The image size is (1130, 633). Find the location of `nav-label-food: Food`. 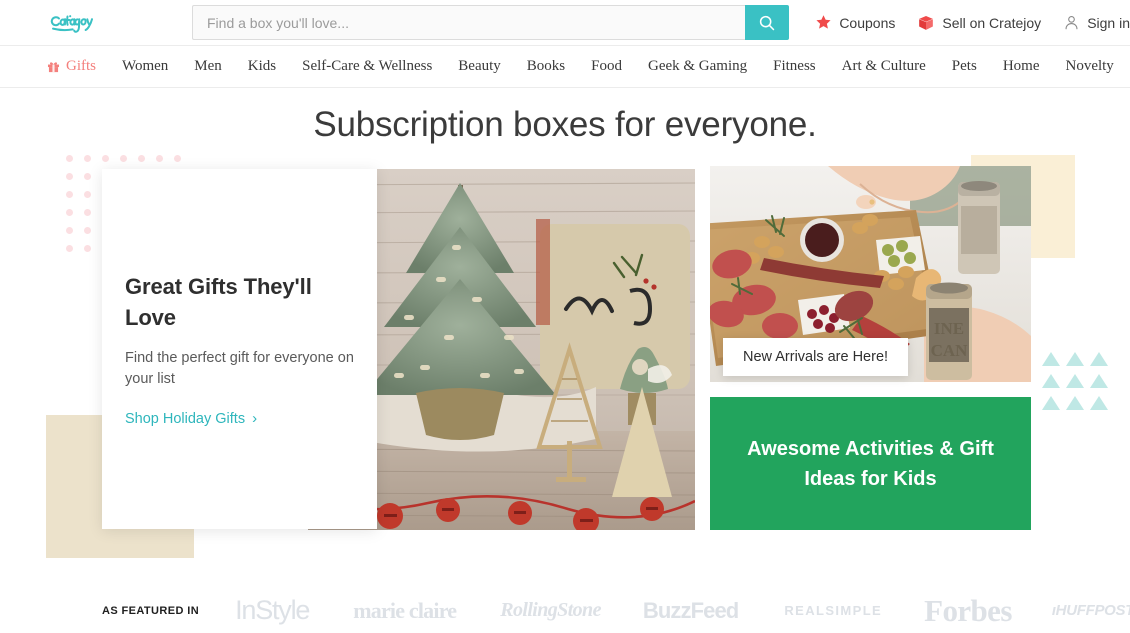

nav-label-food: Food is located at coordinates (606, 66).